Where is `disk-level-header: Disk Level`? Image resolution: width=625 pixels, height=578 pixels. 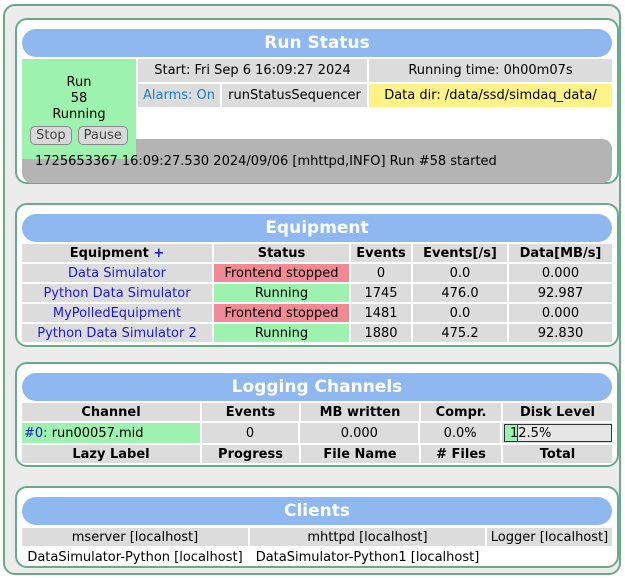
disk-level-header: Disk Level is located at coordinates (557, 412).